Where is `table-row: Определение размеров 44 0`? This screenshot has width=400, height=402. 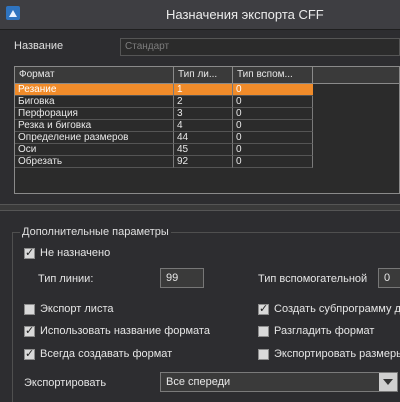
table-row: Определение размеров 44 0 is located at coordinates (207, 138).